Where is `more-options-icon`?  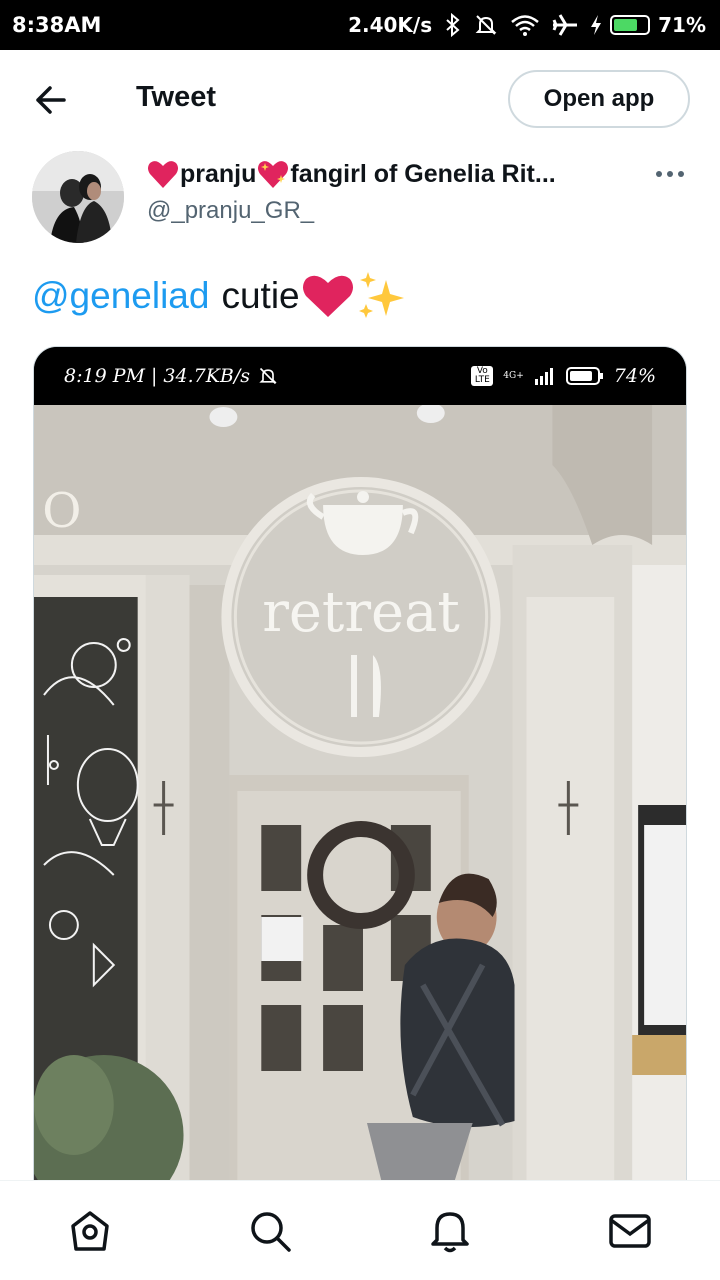 more-options-icon is located at coordinates (670, 174).